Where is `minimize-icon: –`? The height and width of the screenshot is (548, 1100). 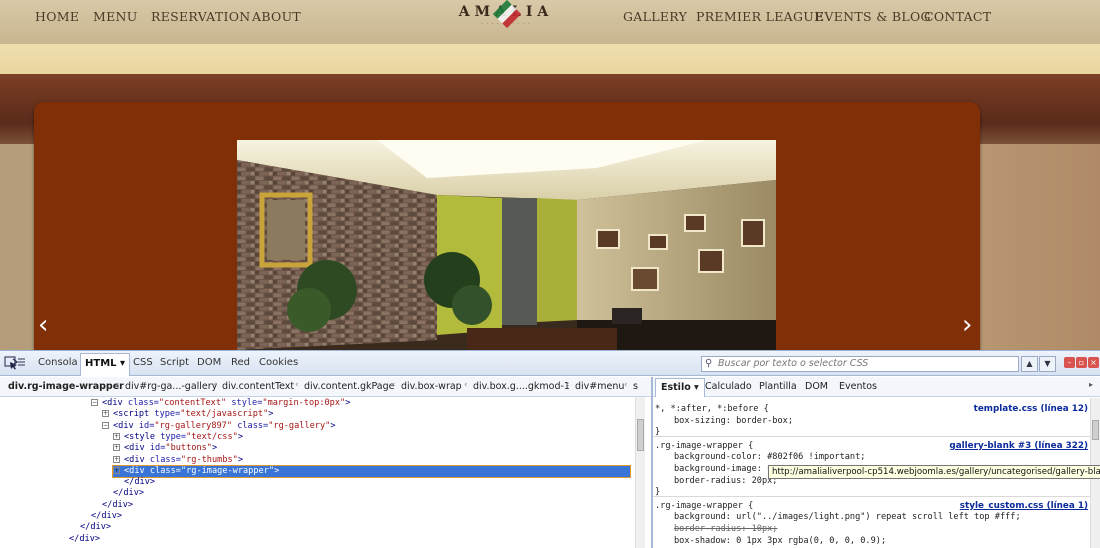
minimize-icon: – is located at coordinates (1069, 362).